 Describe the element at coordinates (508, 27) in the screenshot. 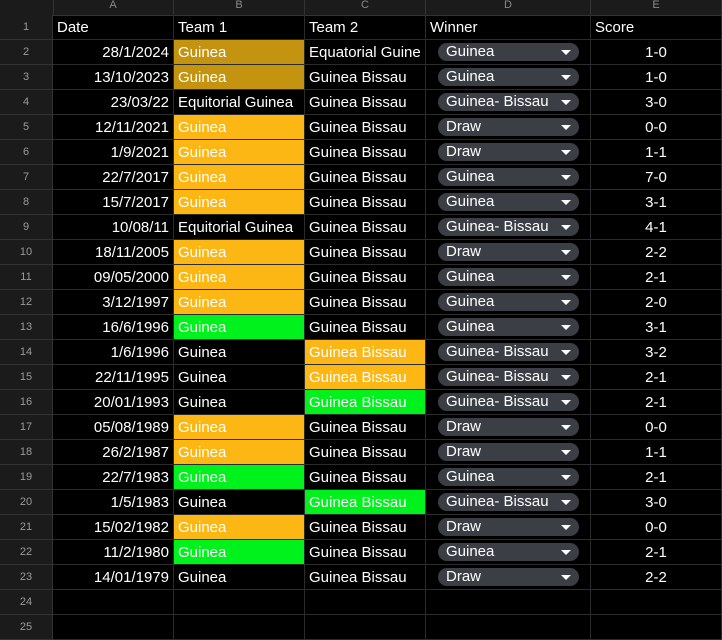

I see `header-winner-cell: Winner` at that location.